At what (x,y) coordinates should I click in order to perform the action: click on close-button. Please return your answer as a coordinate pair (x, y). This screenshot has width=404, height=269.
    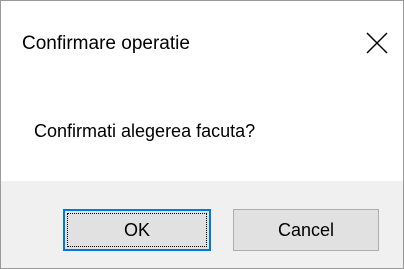
    Looking at the image, I should click on (377, 43).